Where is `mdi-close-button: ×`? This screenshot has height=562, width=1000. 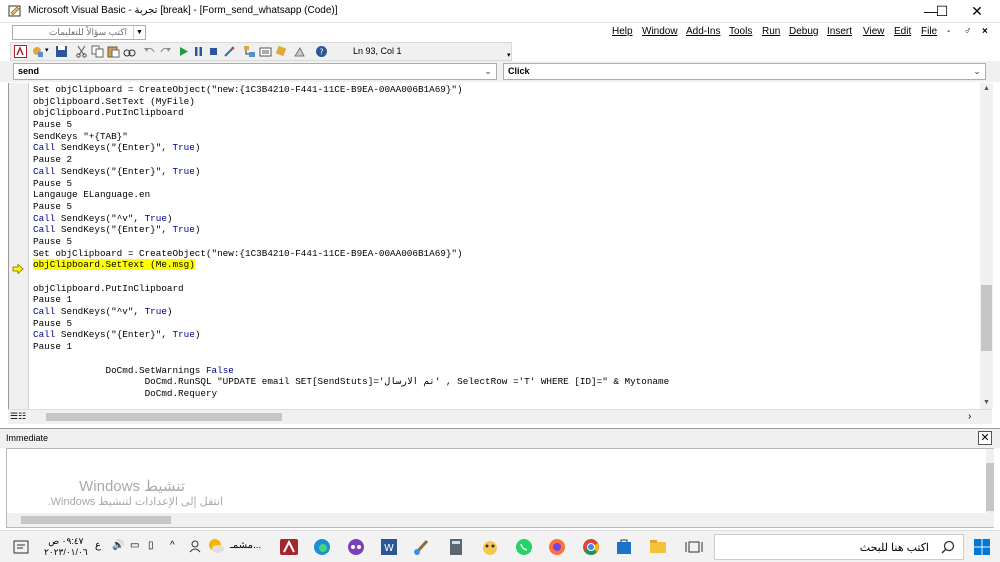
mdi-close-button: × is located at coordinates (985, 31).